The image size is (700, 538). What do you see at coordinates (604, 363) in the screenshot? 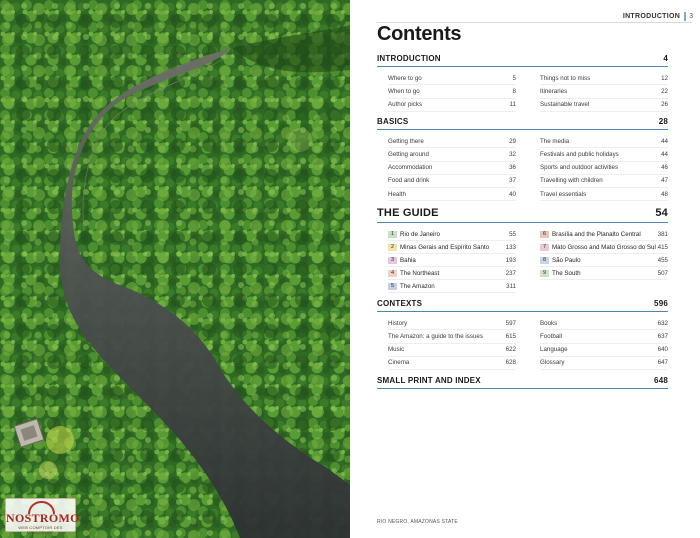
I see `toc-entry: Glossary 647` at bounding box center [604, 363].